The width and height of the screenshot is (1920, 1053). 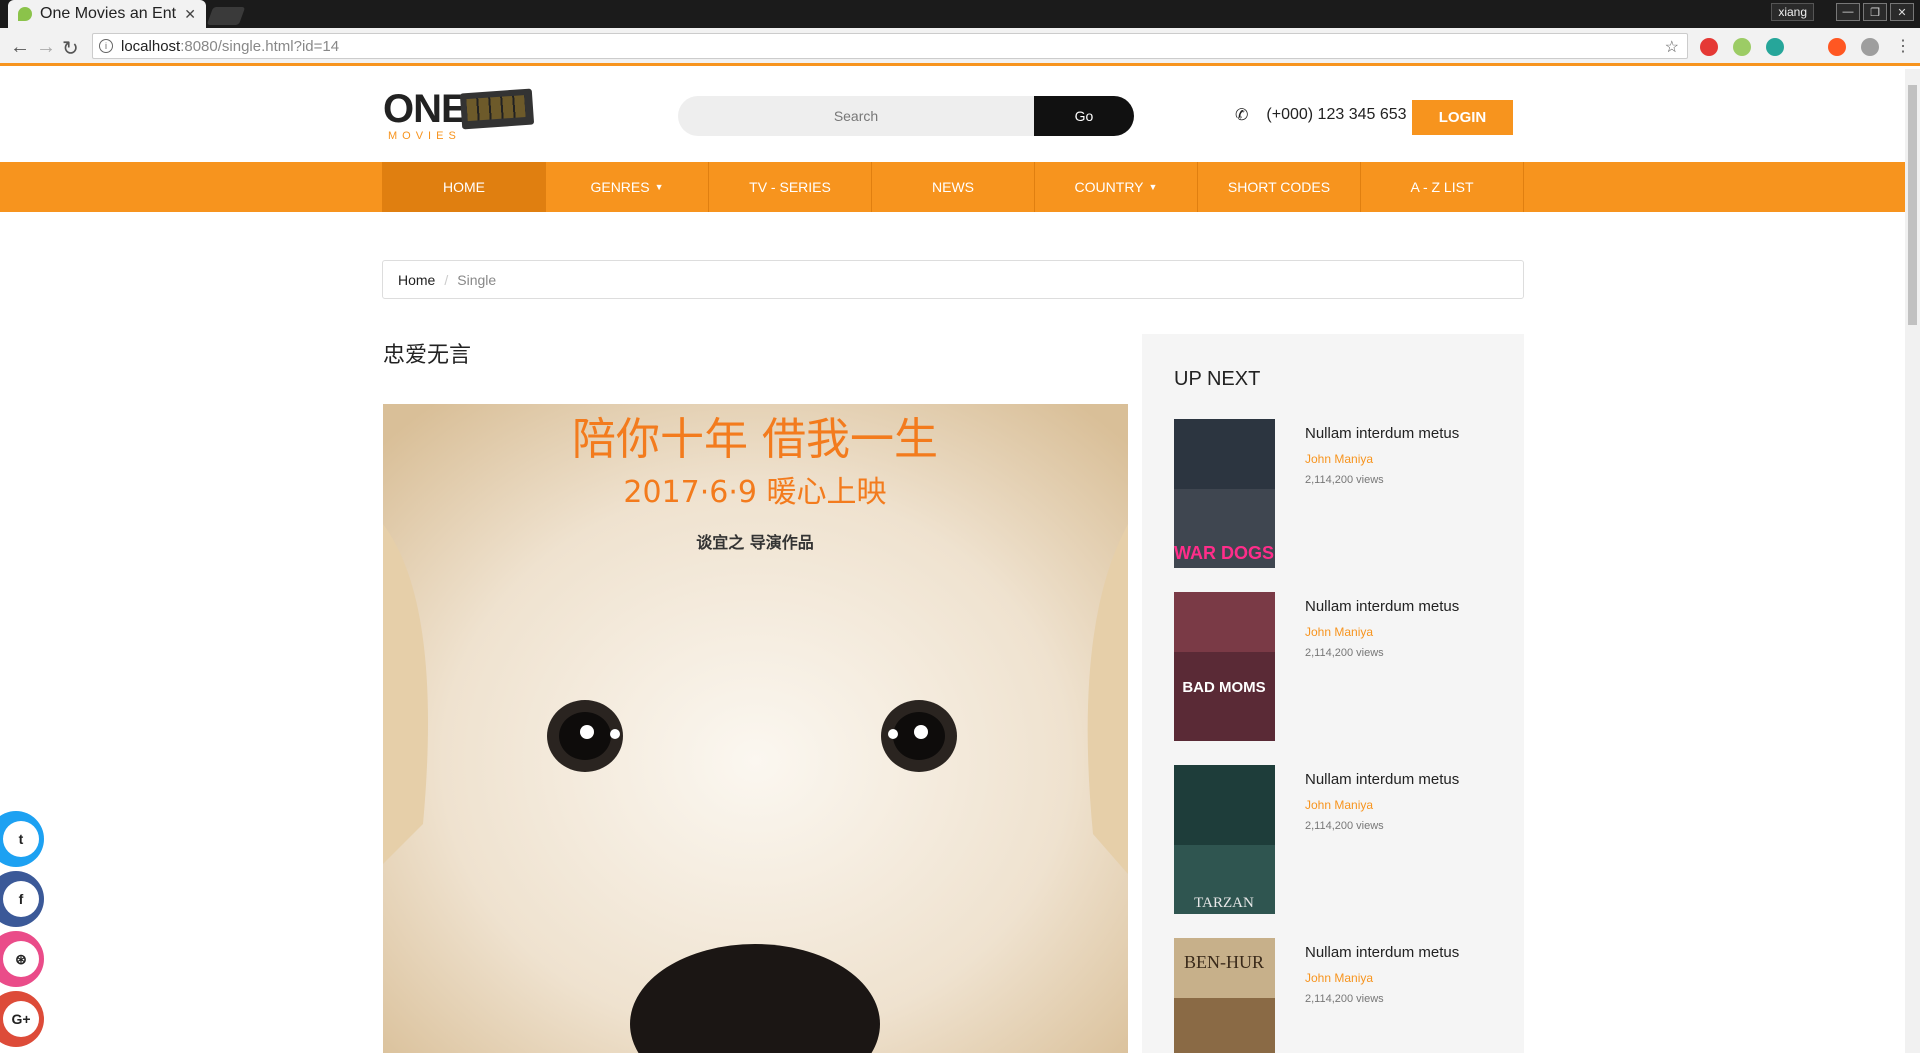 I want to click on twitter-icon: t, so click(x=21, y=839).